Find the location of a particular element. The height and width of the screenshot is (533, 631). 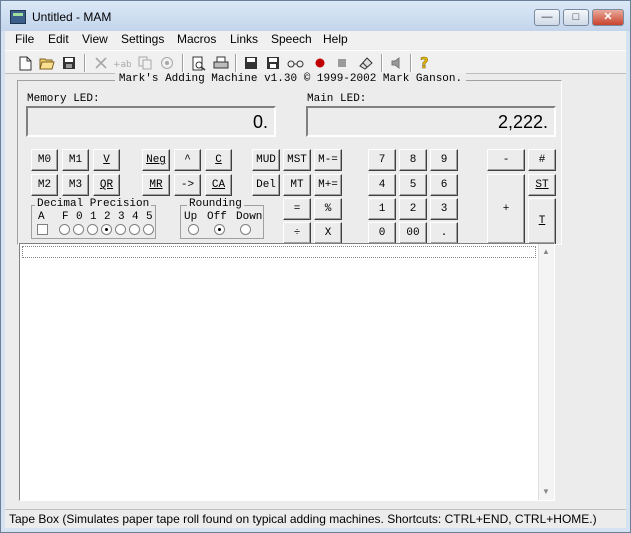

hash-label: # is located at coordinates (542, 160).